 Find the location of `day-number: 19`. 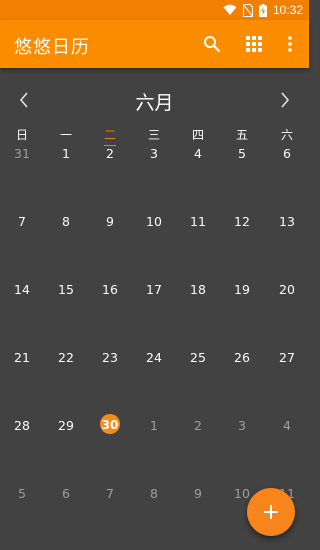

day-number: 19 is located at coordinates (242, 289).